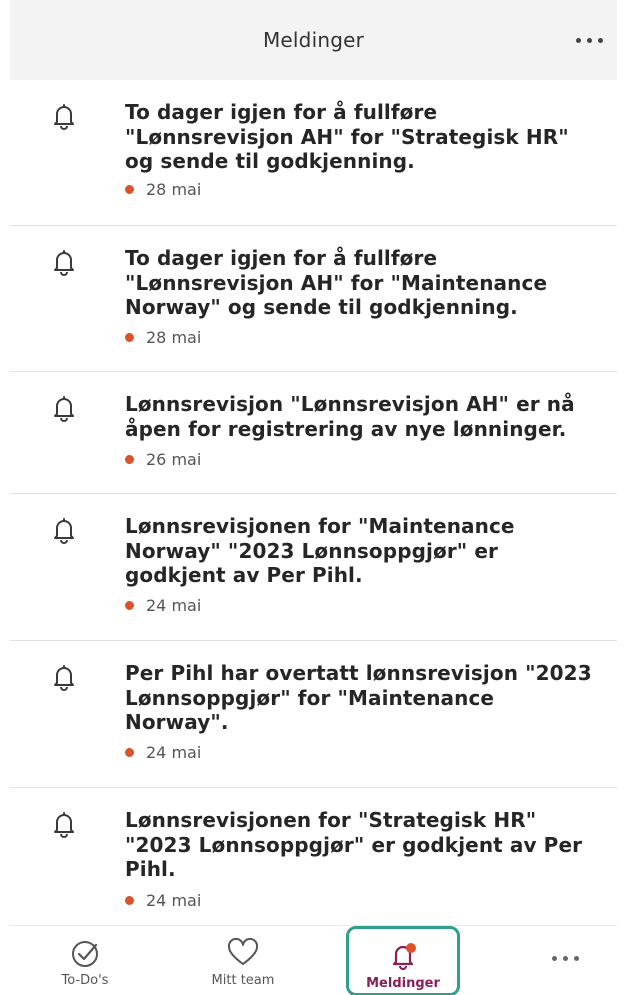 The image size is (627, 995). What do you see at coordinates (313, 960) in the screenshot?
I see `bottom-tab-bar: To-Do's Mitt team Meldinger` at bounding box center [313, 960].